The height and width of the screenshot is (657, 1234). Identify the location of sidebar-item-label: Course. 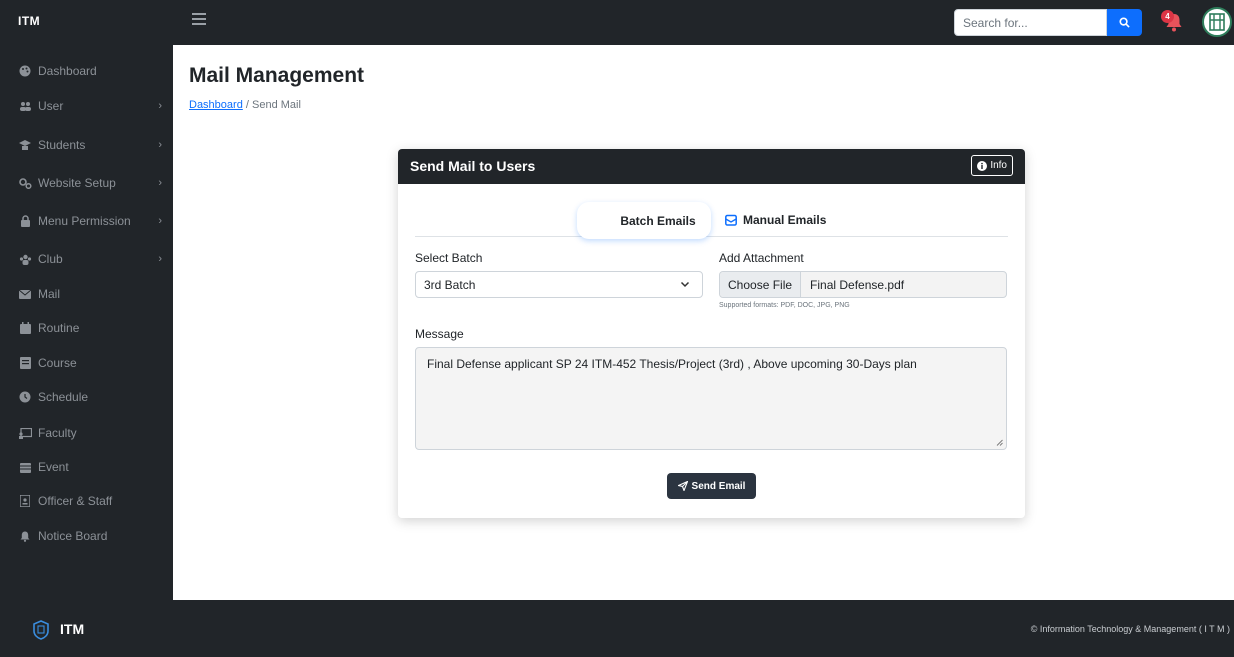
(57, 363).